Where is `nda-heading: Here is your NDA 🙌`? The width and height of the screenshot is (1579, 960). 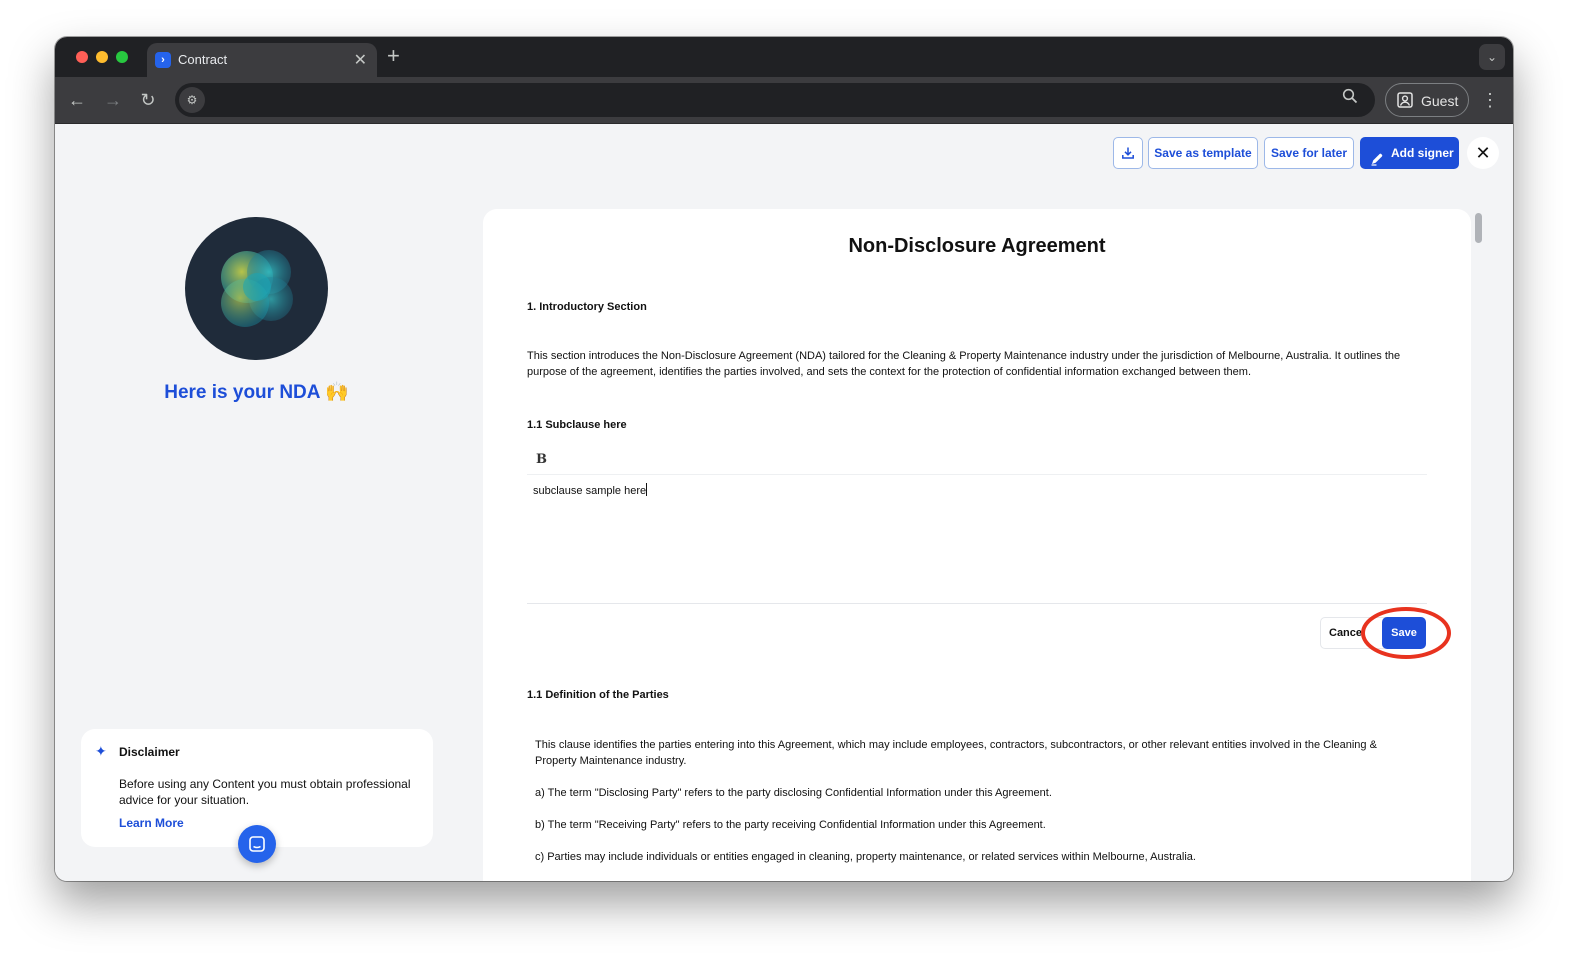
nda-heading: Here is your NDA 🙌 is located at coordinates (256, 392).